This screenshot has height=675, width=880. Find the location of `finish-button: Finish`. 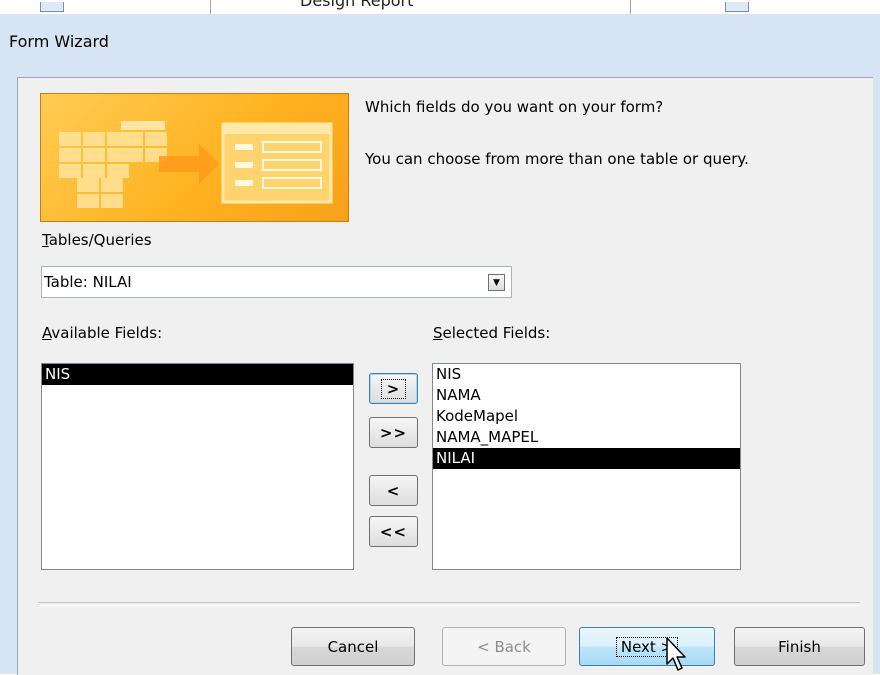

finish-button: Finish is located at coordinates (799, 646).